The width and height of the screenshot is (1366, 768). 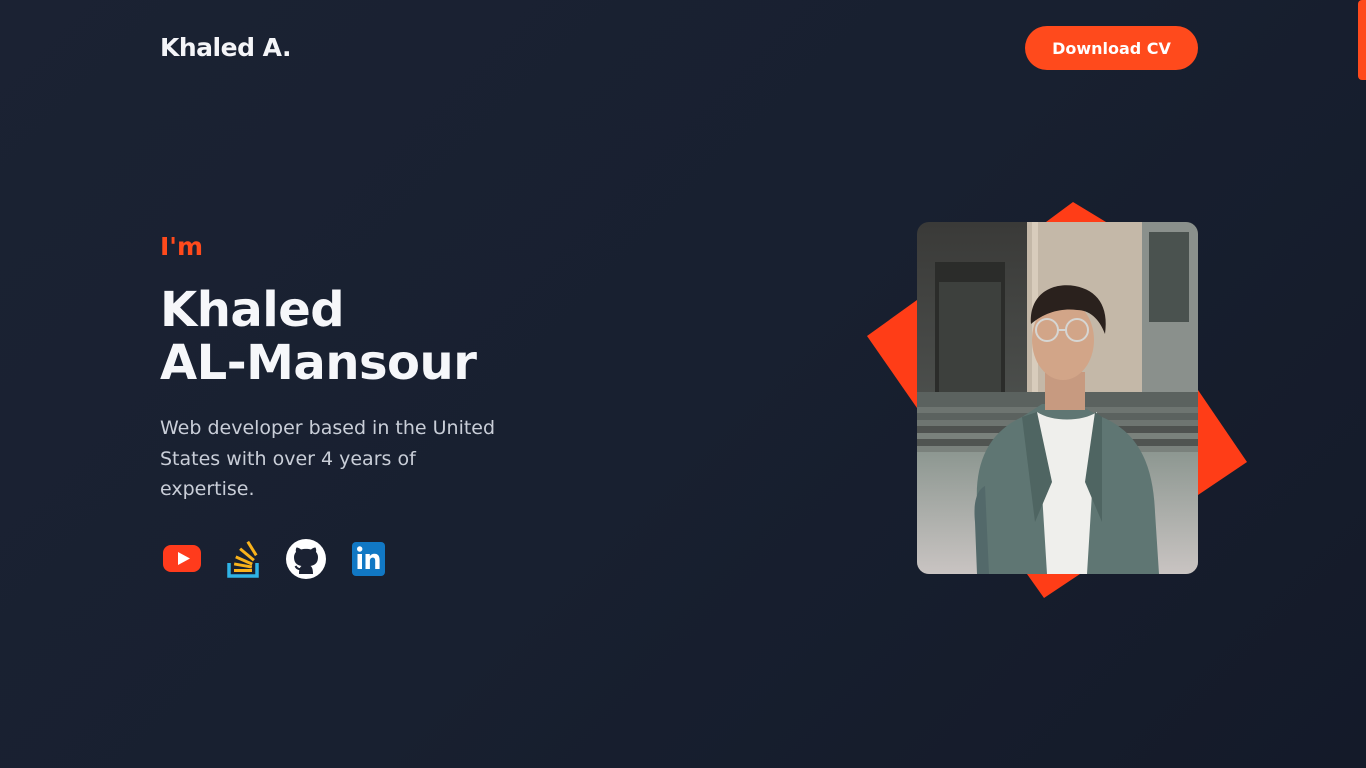 I want to click on stackoverflow-link, so click(x=244, y=558).